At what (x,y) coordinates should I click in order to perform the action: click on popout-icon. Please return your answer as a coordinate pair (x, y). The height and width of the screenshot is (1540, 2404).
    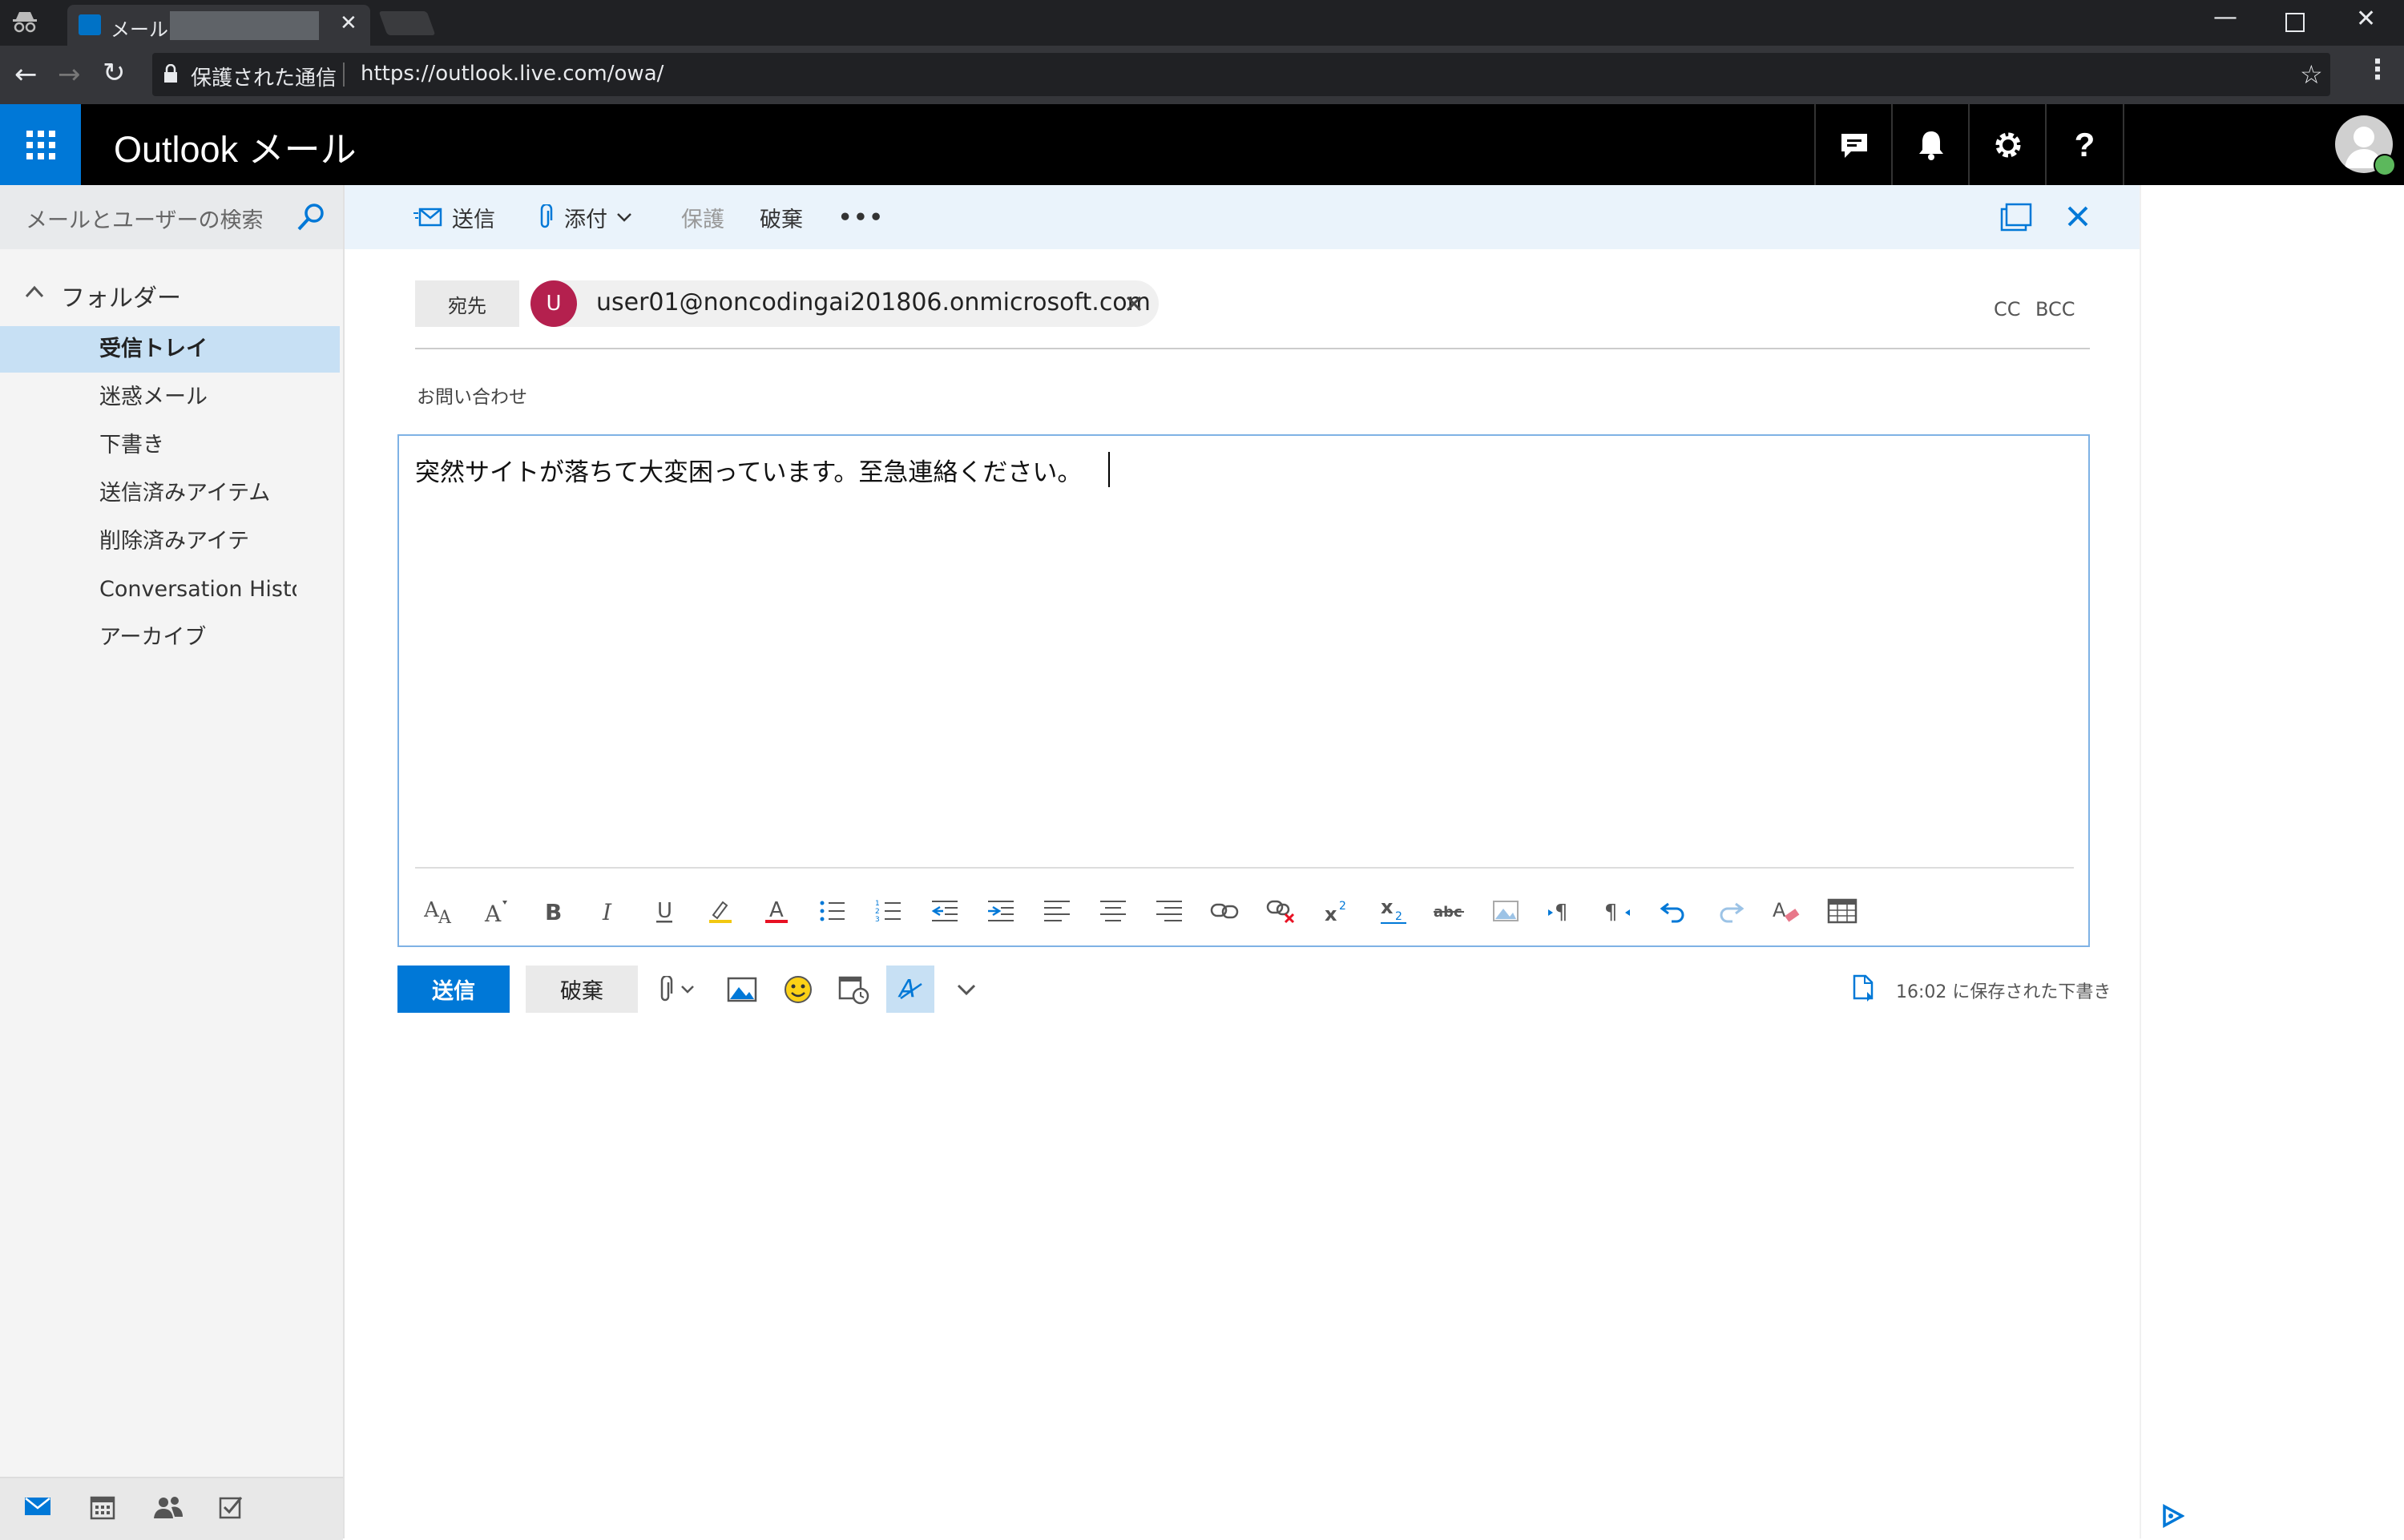
    Looking at the image, I should click on (2016, 217).